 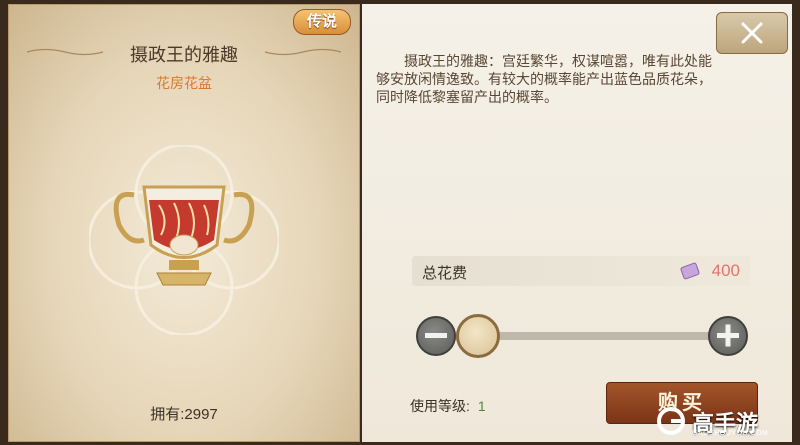 I want to click on use-level: 使用等级: 1, so click(x=448, y=406).